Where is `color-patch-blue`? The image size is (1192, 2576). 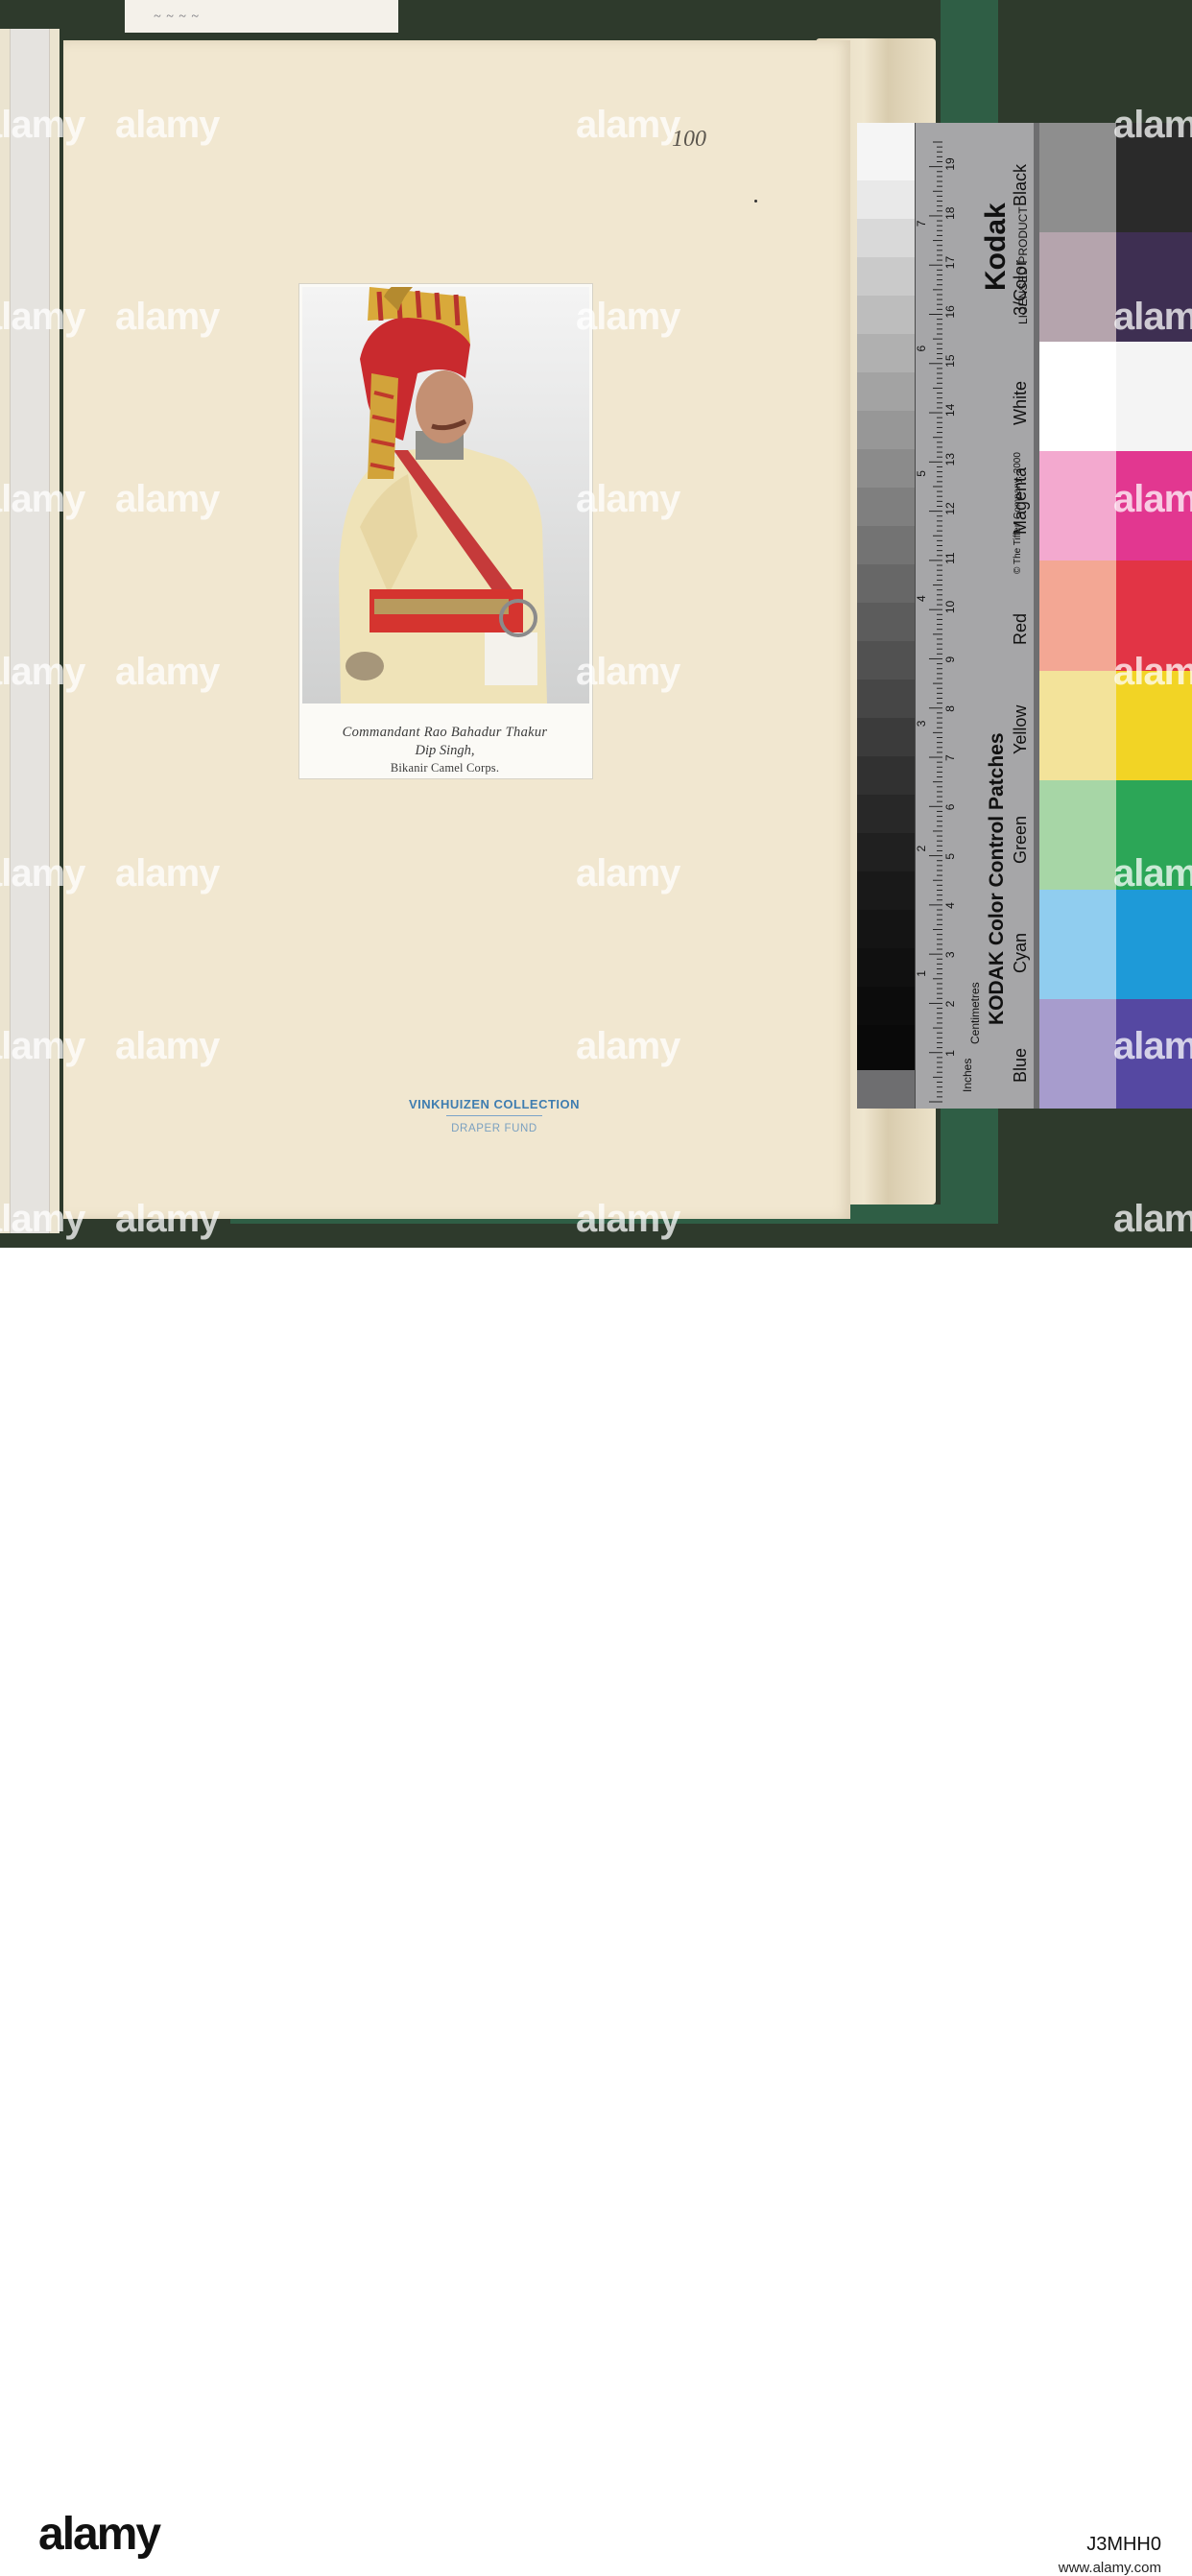
color-patch-blue is located at coordinates (1077, 1053).